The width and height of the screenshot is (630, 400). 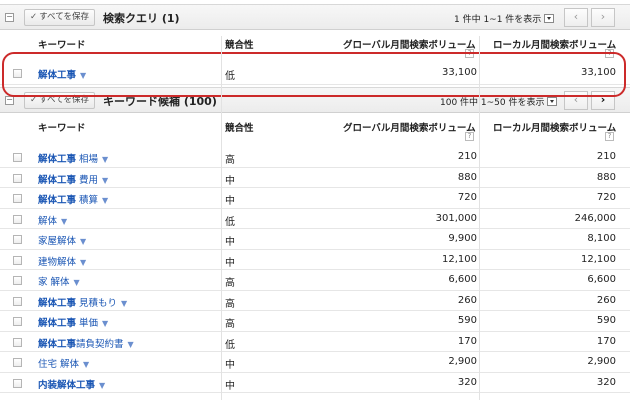 I want to click on table-row: 解体工事請負契約書 ▼ 低 170 170, so click(x=315, y=342).